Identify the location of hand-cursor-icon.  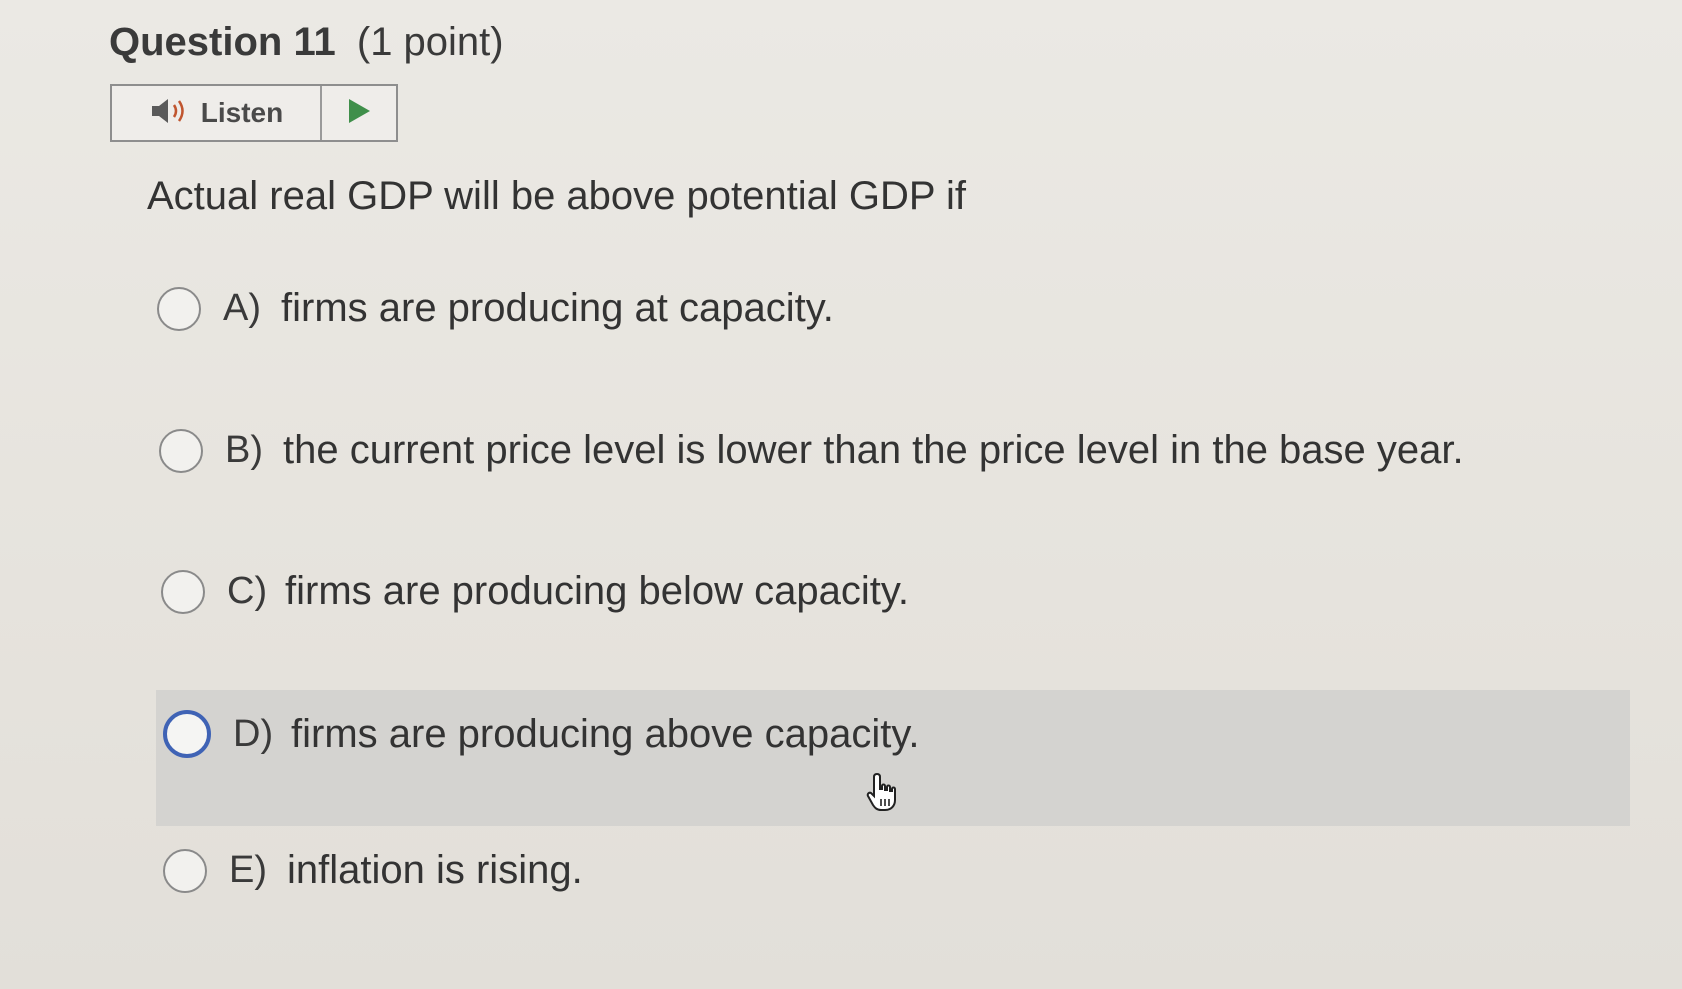
(883, 792).